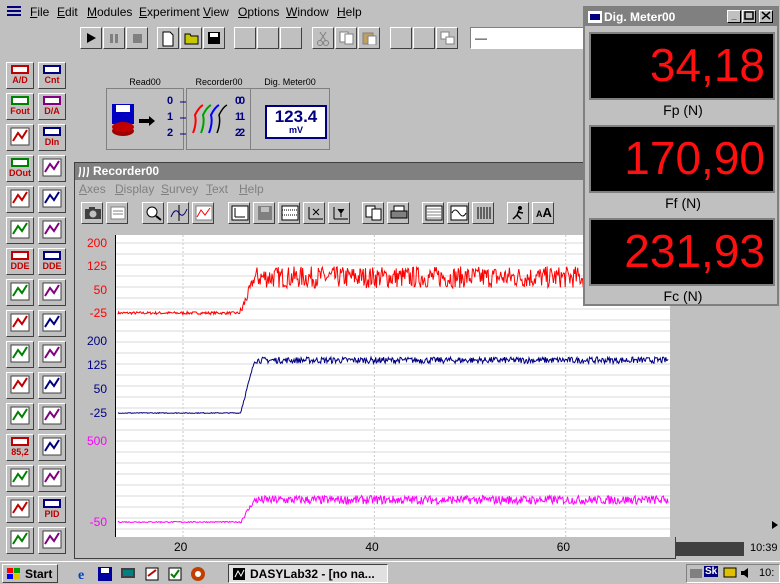  I want to click on recorder-grid-button, so click(289, 213).